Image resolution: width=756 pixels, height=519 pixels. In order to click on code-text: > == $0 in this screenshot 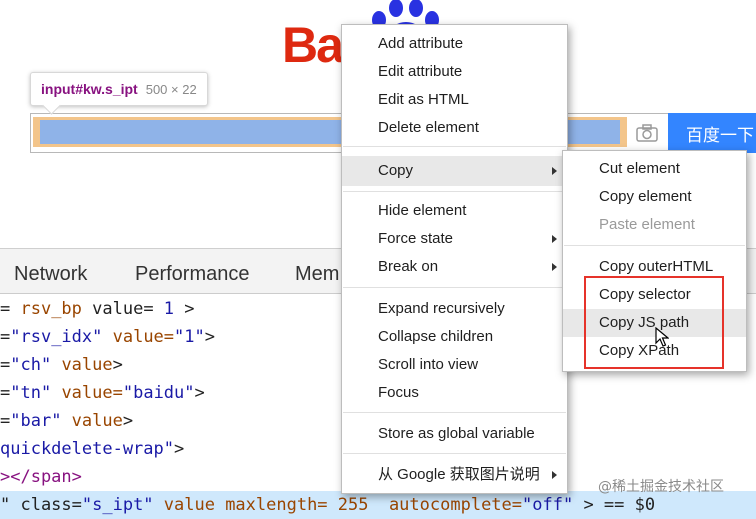, I will do `click(614, 505)`.